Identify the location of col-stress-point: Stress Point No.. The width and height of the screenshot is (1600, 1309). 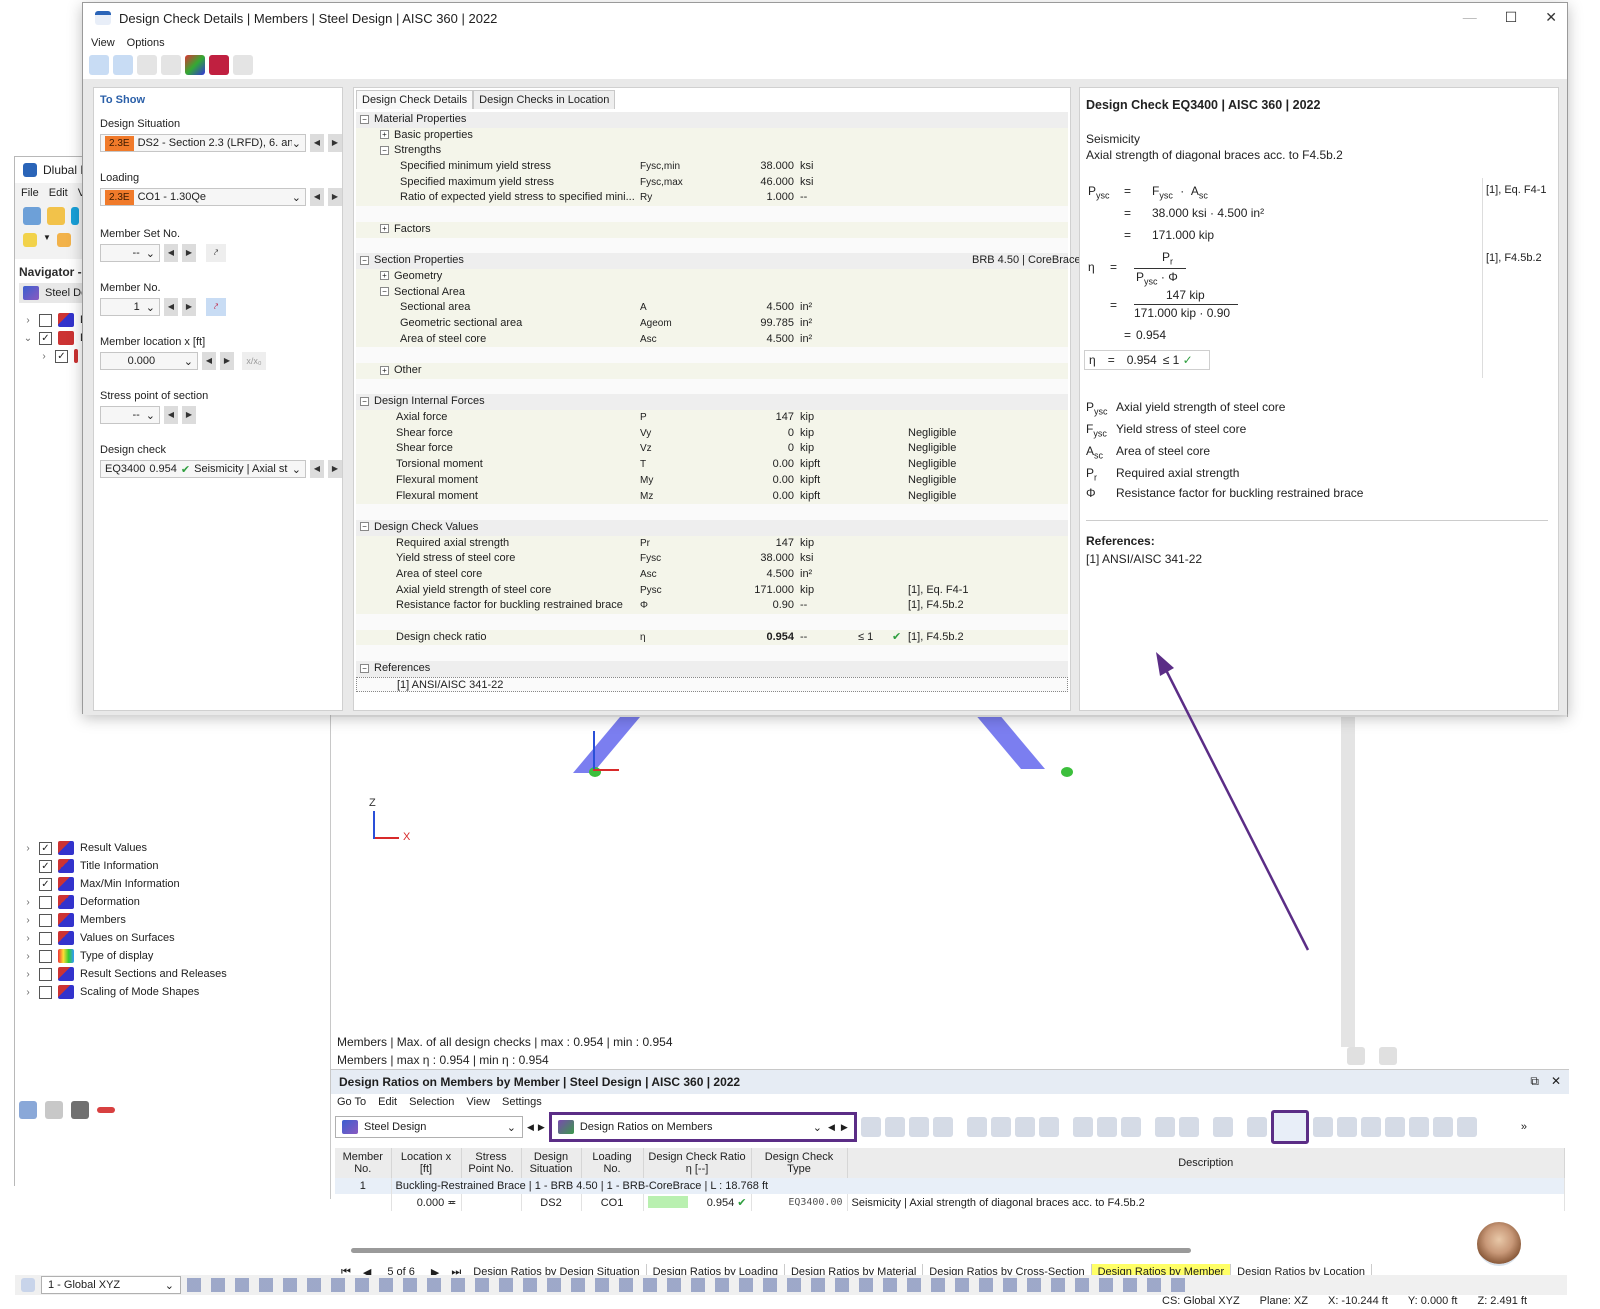
(491, 1163).